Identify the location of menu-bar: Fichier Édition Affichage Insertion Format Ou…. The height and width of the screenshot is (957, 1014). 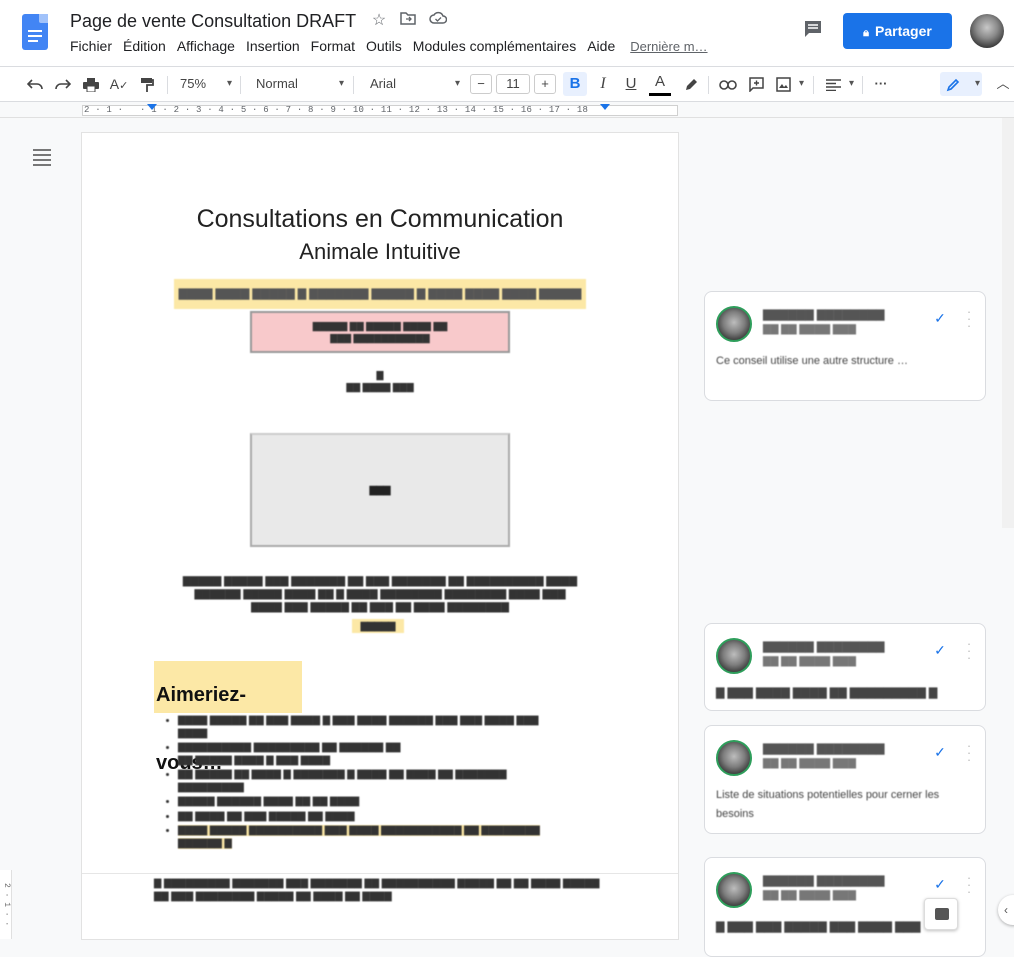
(394, 46).